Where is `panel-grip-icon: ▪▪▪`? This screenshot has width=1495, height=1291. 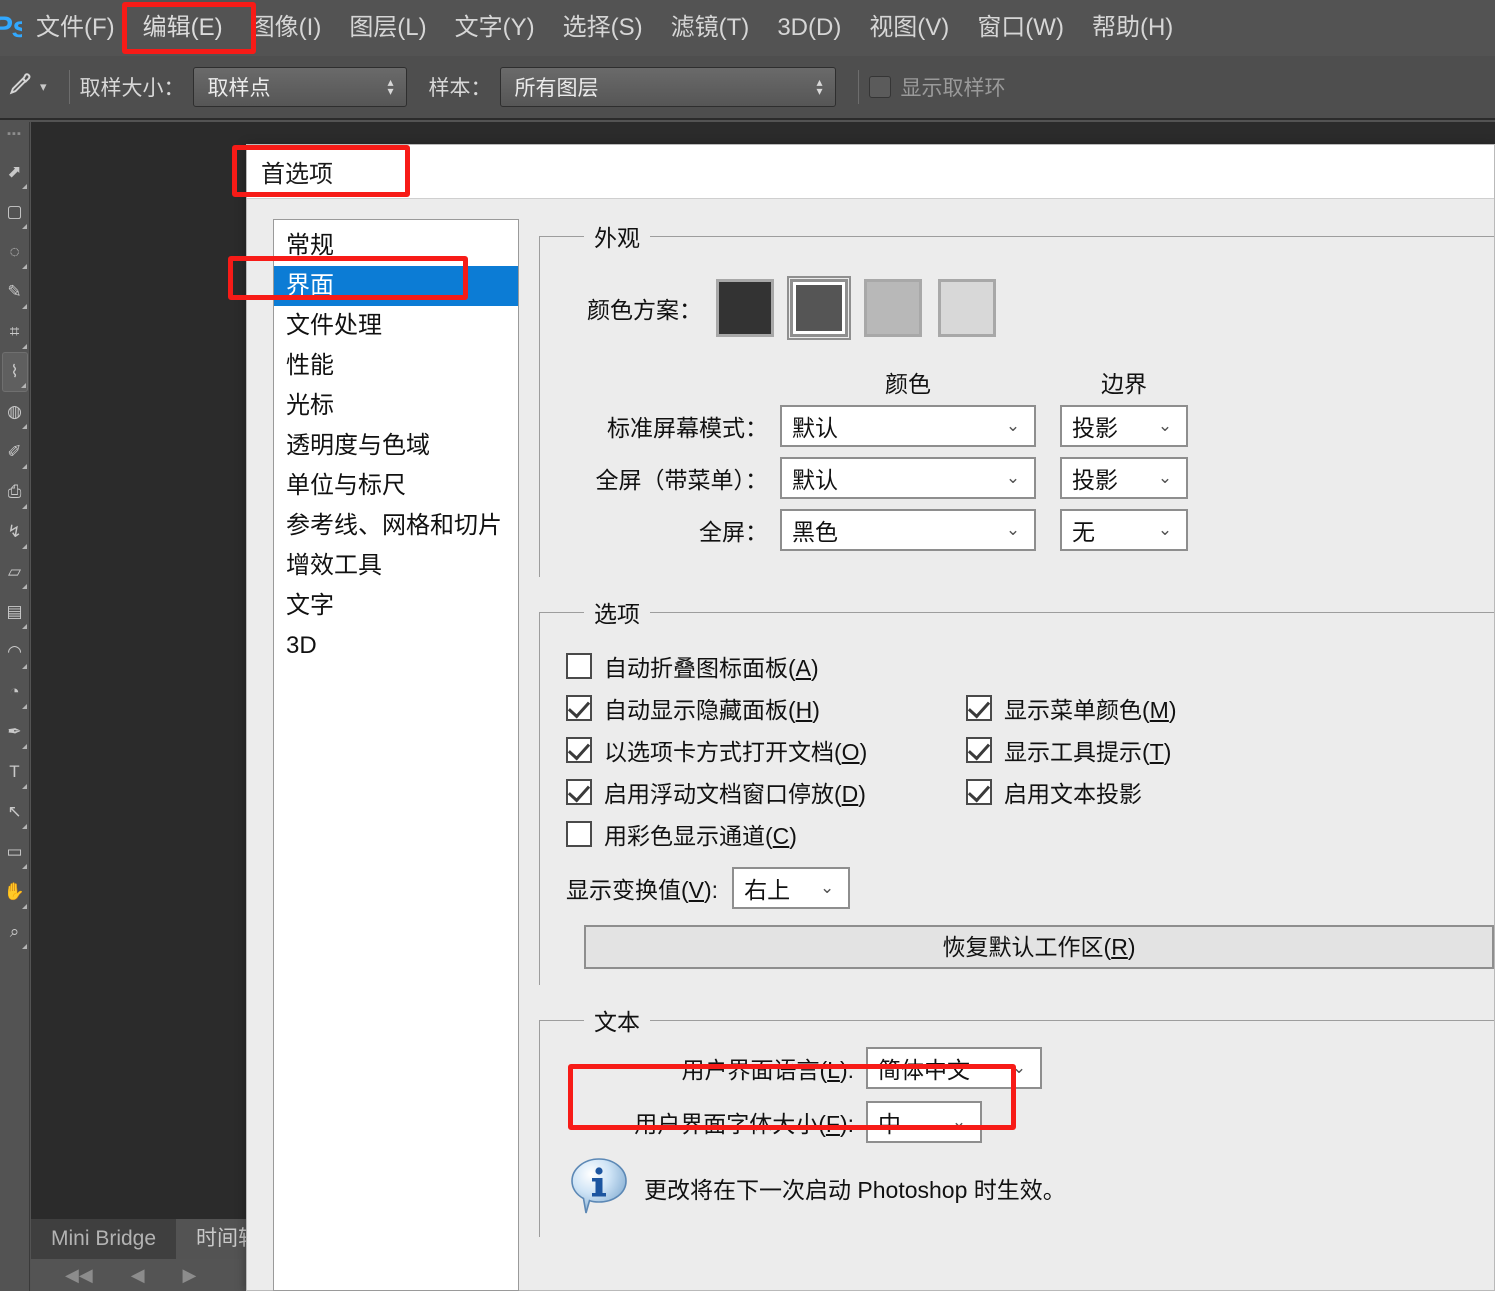
panel-grip-icon: ▪▪▪ is located at coordinates (14, 134).